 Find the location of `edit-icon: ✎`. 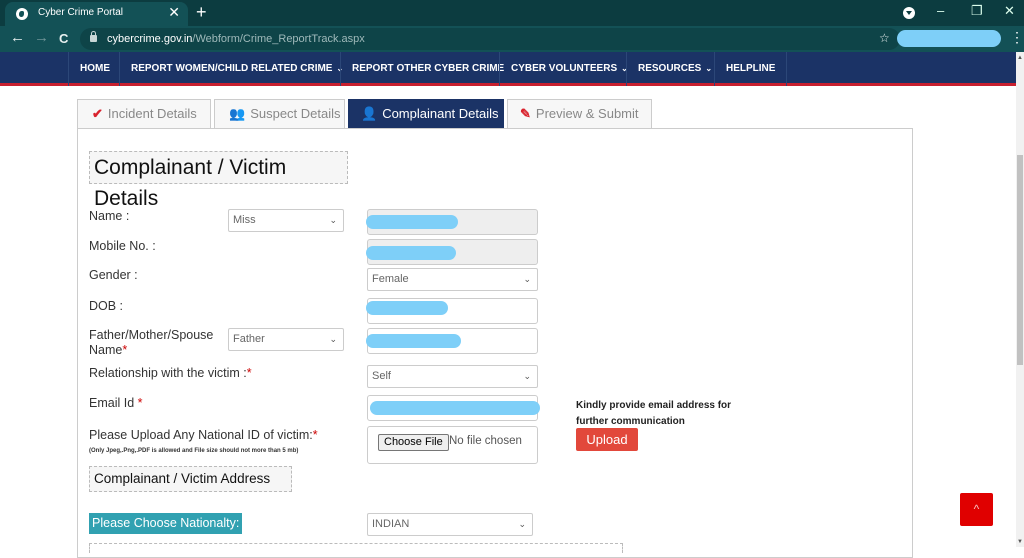

edit-icon: ✎ is located at coordinates (525, 113).